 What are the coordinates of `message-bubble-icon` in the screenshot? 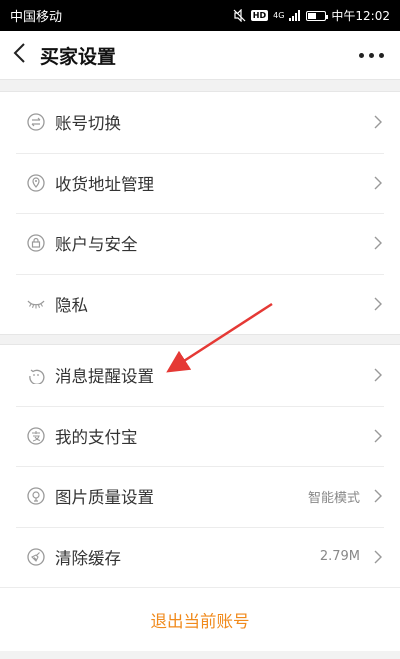 It's located at (36, 375).